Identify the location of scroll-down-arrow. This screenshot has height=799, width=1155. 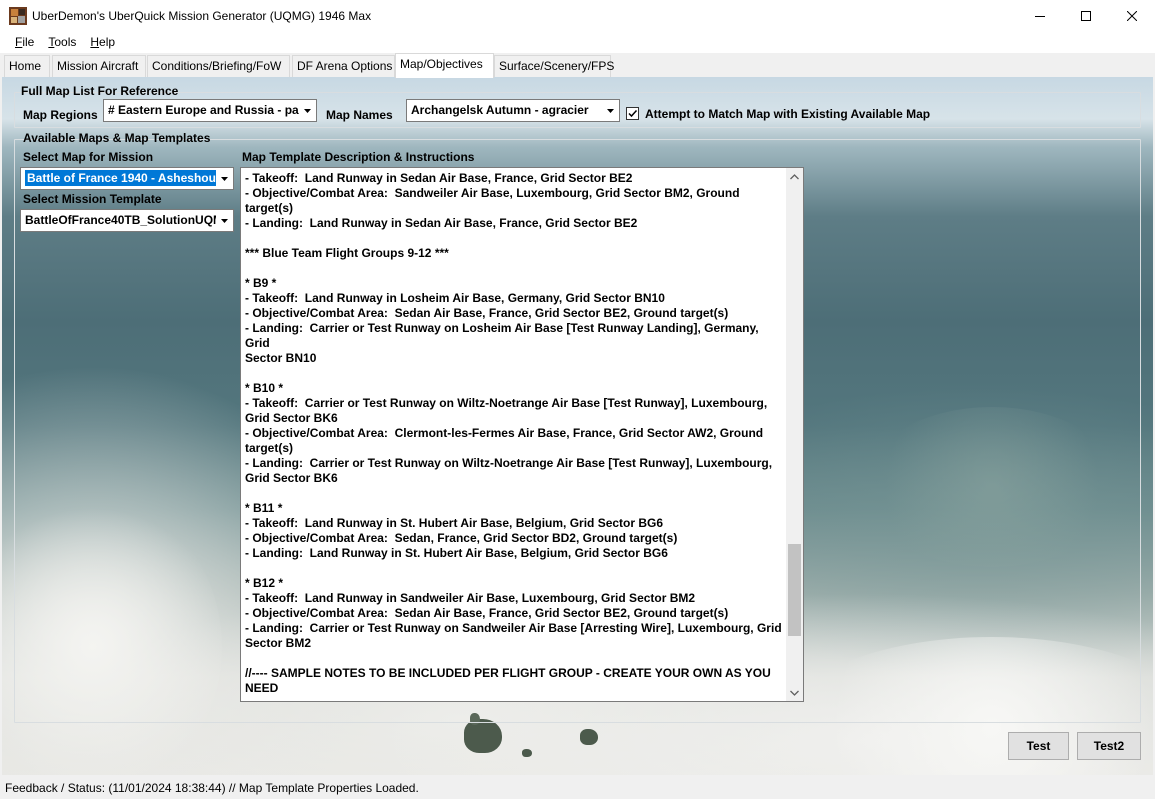
(794, 692).